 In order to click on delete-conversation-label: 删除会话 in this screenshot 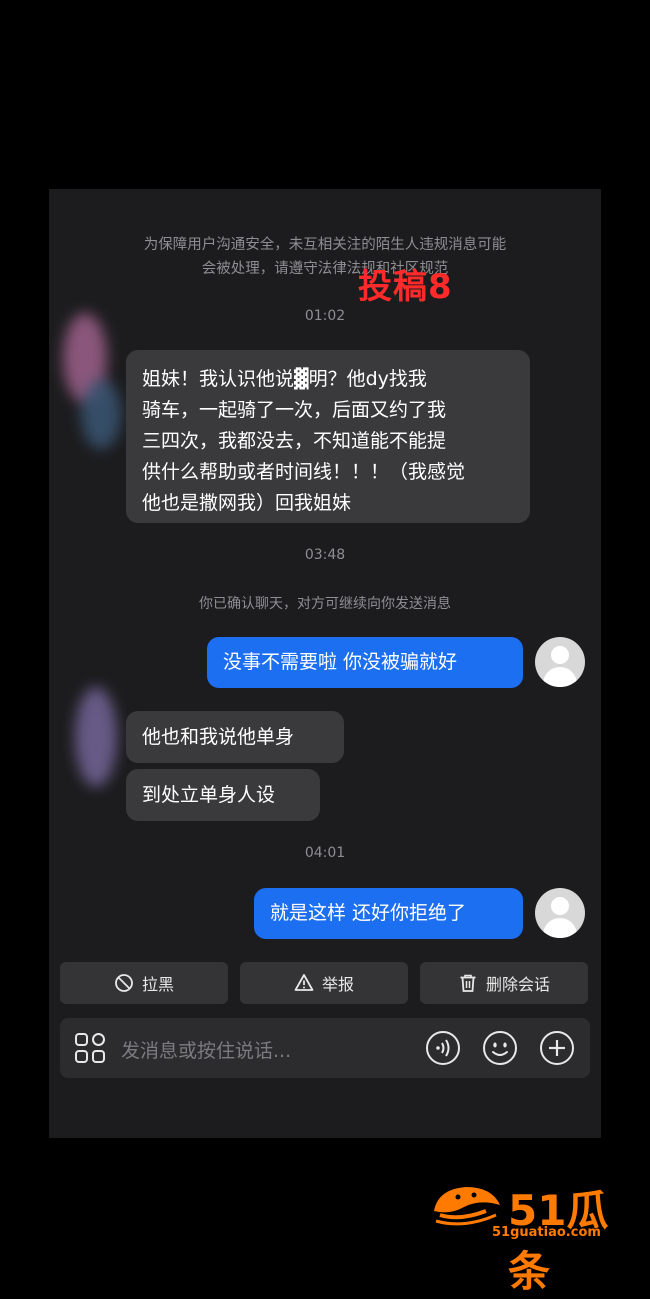, I will do `click(517, 984)`.